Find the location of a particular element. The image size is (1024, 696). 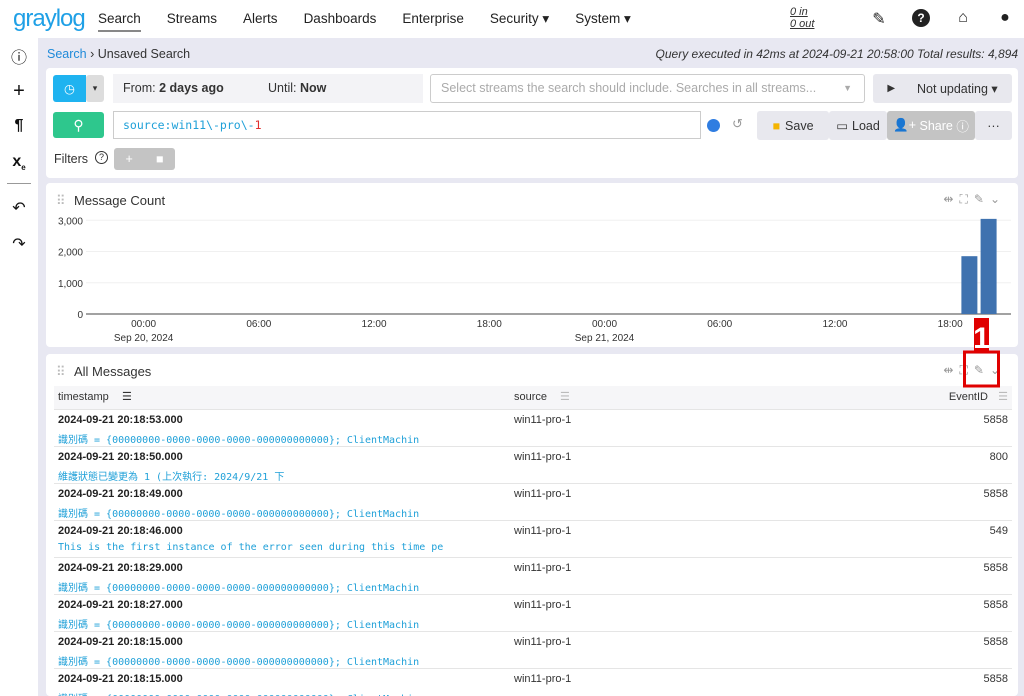

cell-timestamp: 2024-09-21 20:18:27.000 is located at coordinates (120, 605).